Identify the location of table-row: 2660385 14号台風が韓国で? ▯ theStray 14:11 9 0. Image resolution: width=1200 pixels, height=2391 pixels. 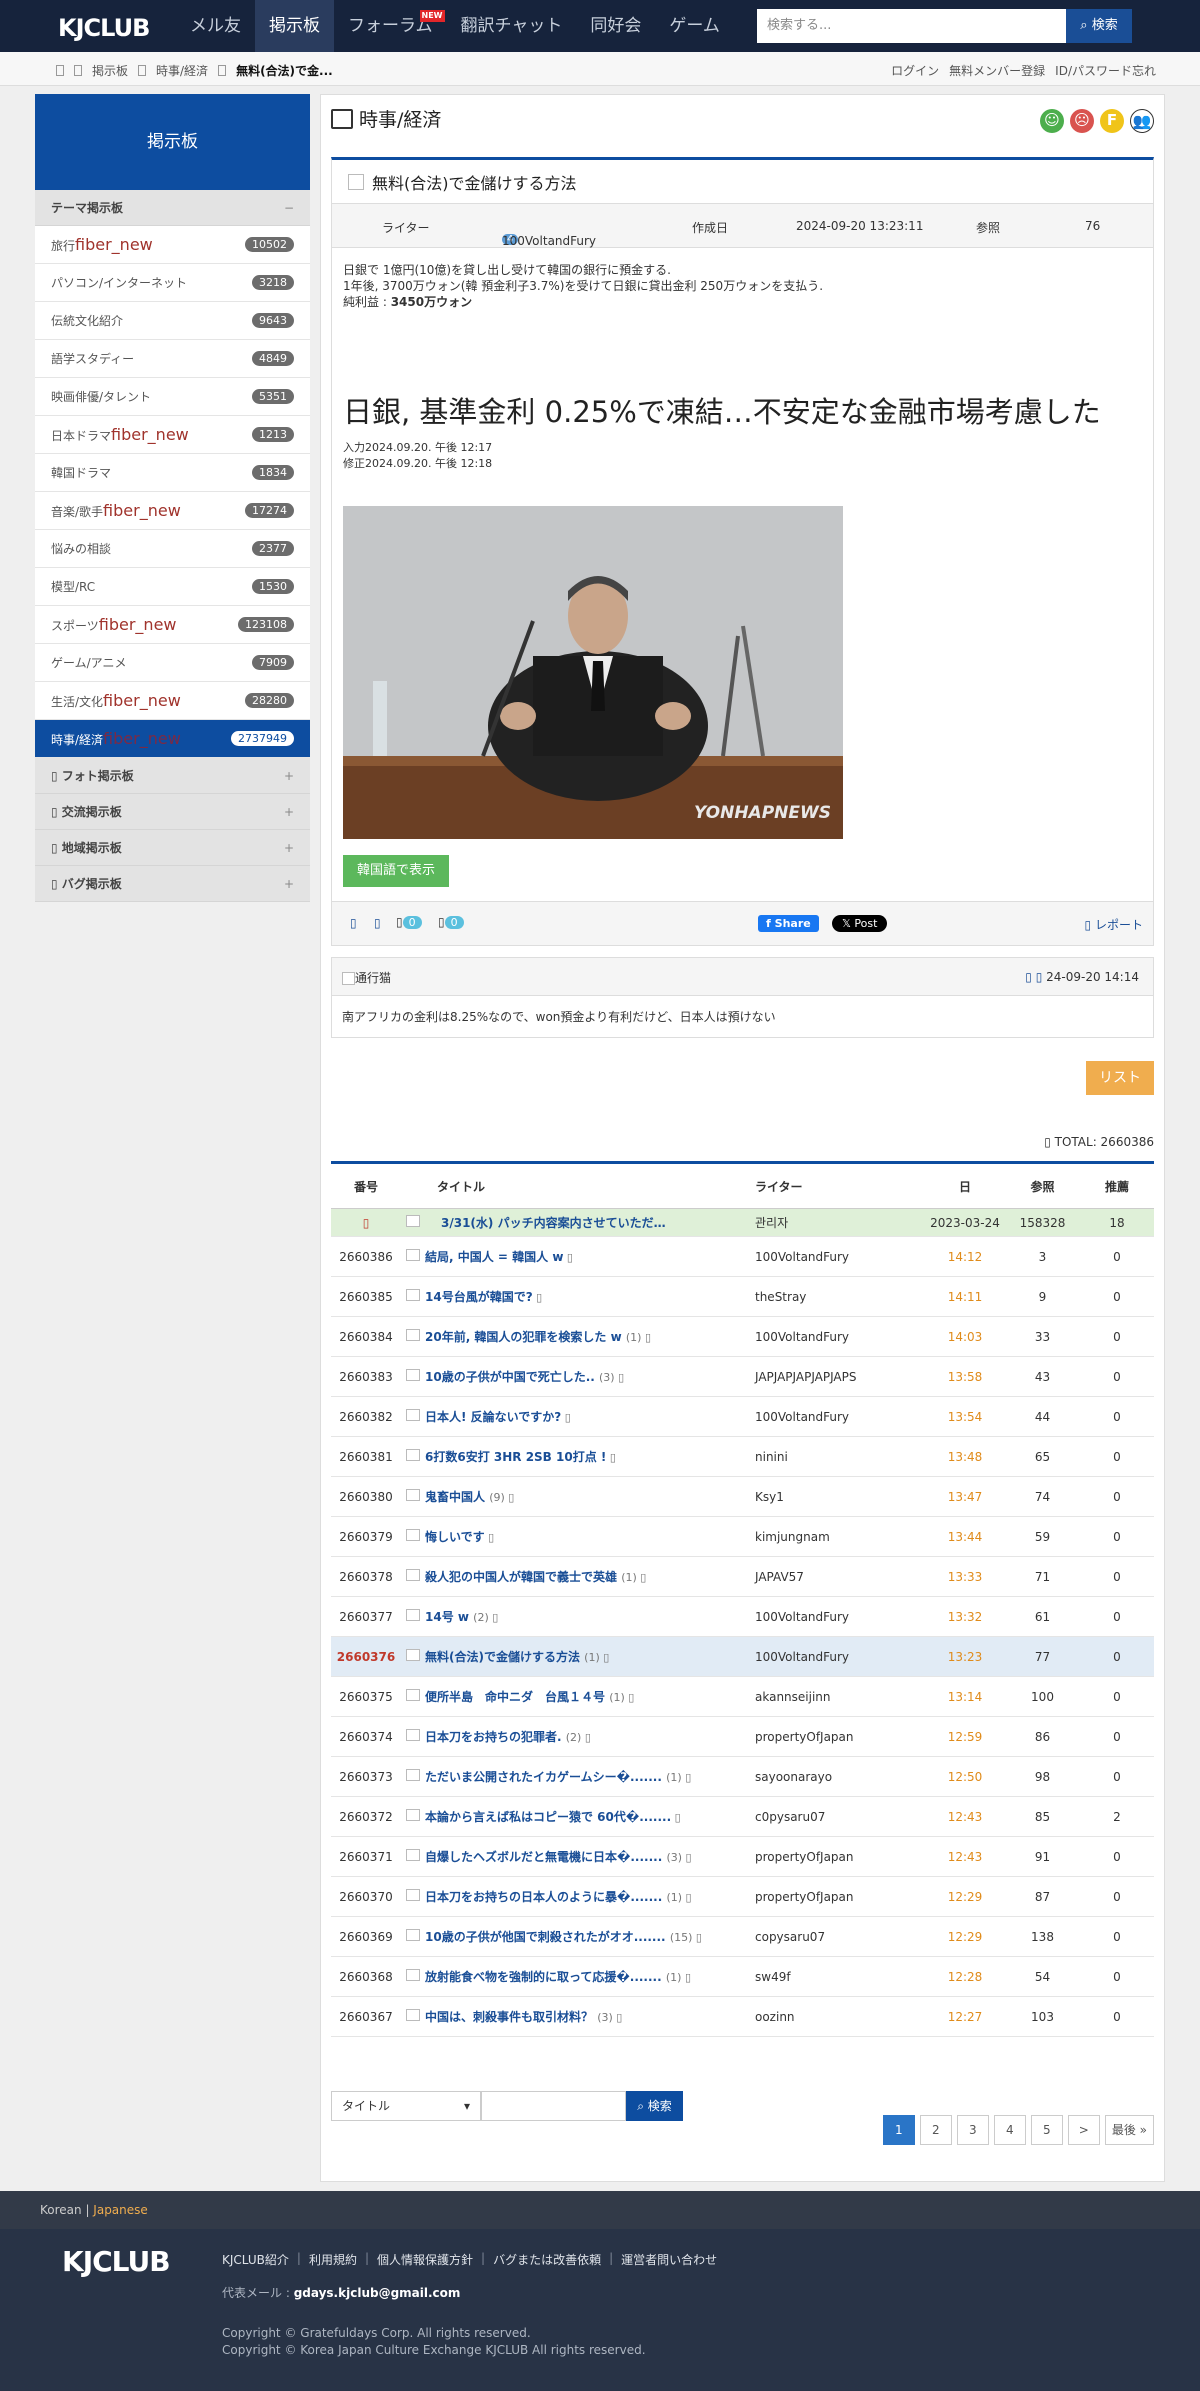
(742, 1296).